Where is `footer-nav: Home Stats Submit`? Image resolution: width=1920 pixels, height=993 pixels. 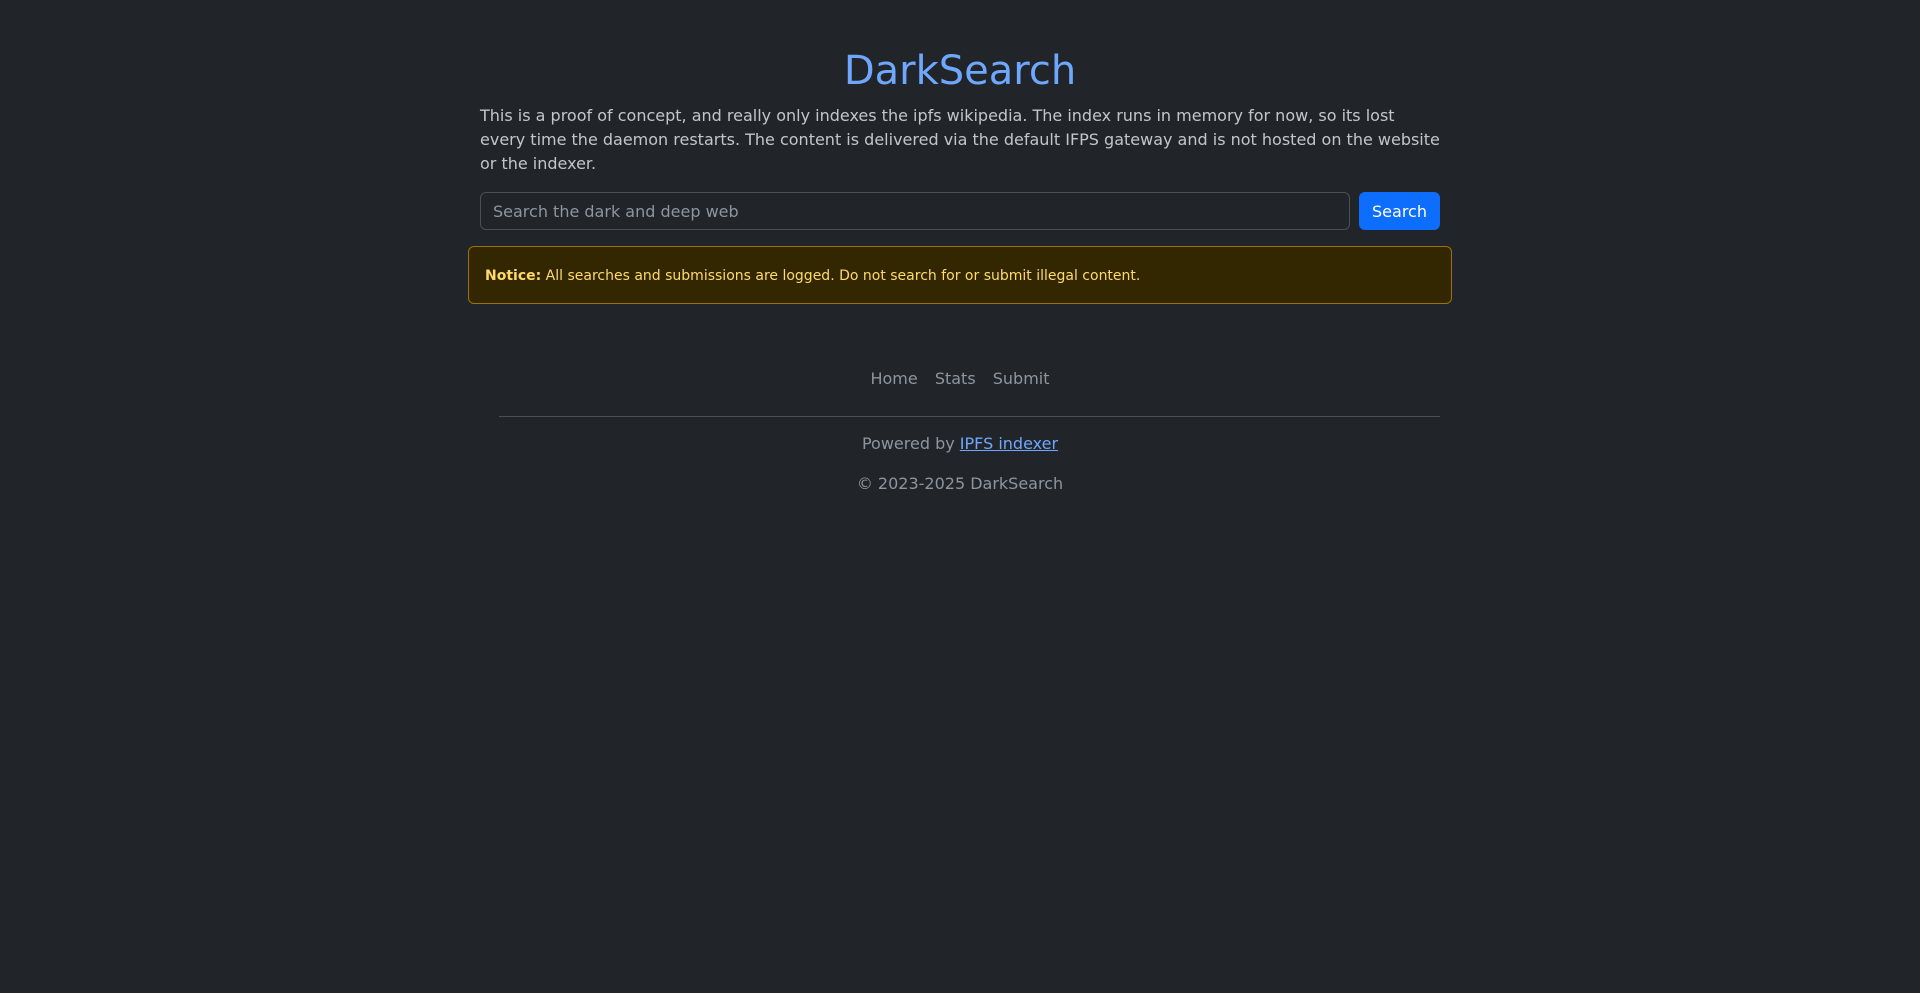 footer-nav: Home Stats Submit is located at coordinates (960, 379).